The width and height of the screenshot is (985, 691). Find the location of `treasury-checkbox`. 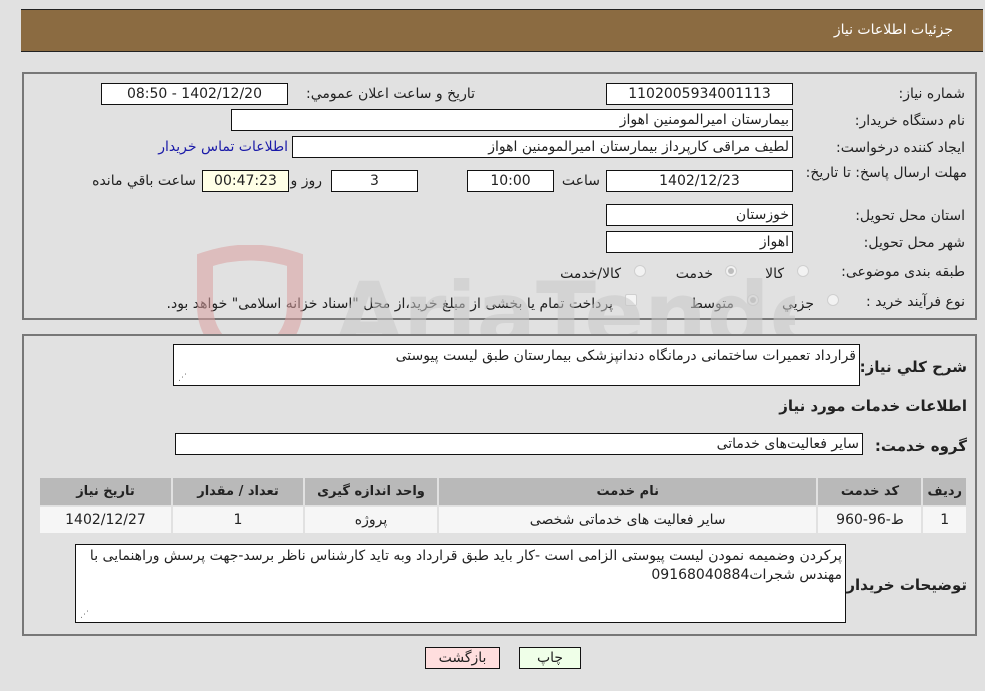

treasury-checkbox is located at coordinates (631, 300).